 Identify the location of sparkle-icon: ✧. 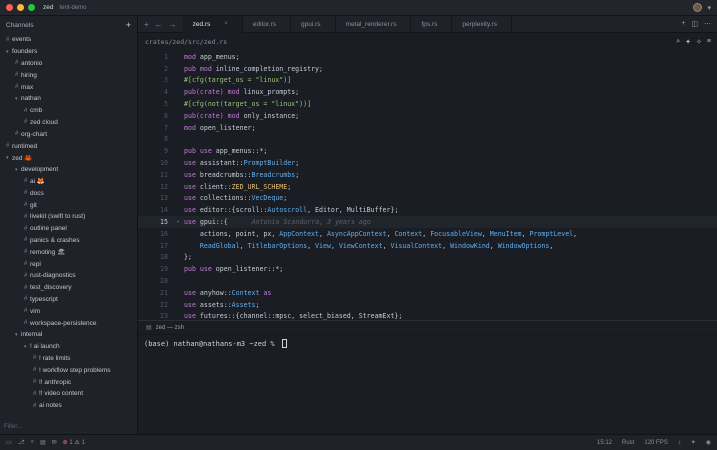
(699, 42).